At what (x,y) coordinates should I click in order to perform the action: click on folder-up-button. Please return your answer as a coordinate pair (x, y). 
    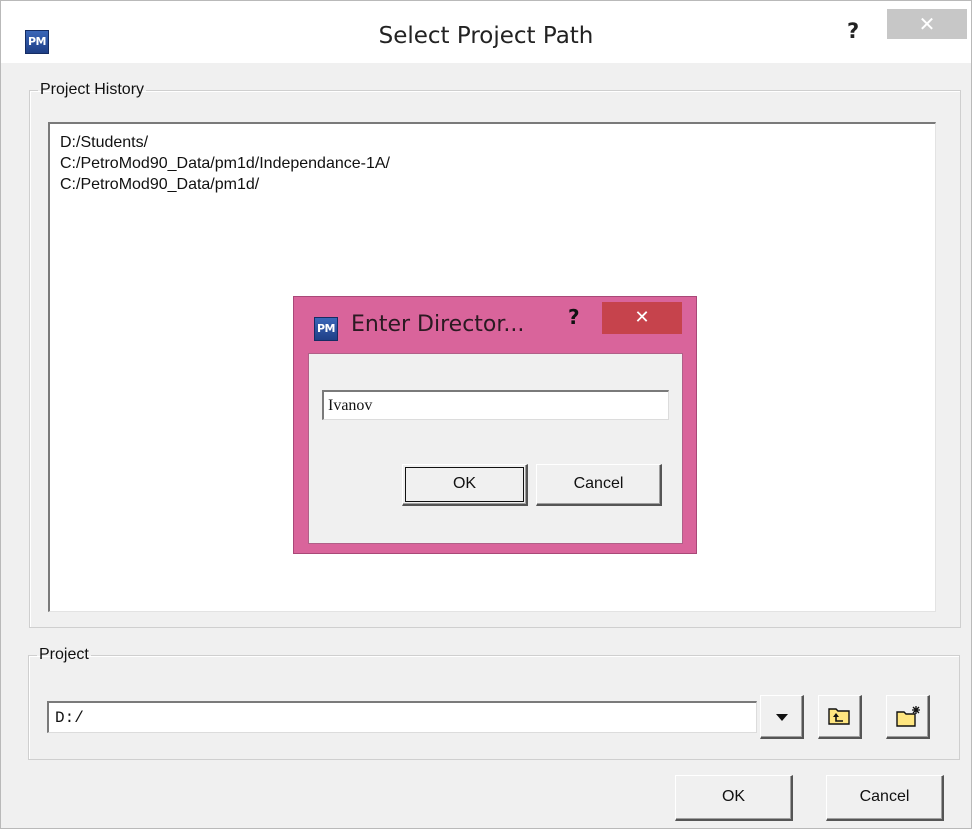
    Looking at the image, I should click on (840, 717).